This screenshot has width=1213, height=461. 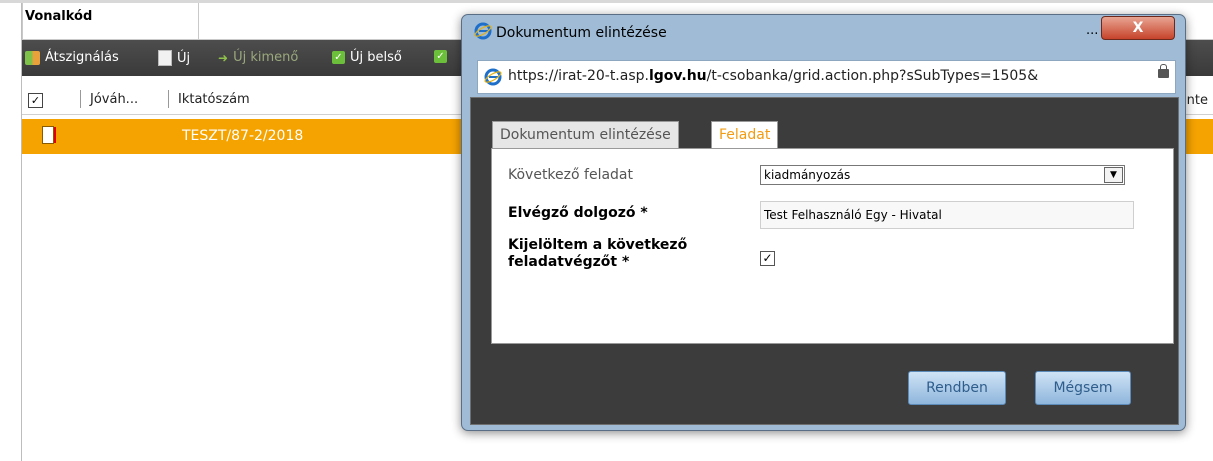 What do you see at coordinates (35, 100) in the screenshot?
I see `select-all-checkbox: ✓` at bounding box center [35, 100].